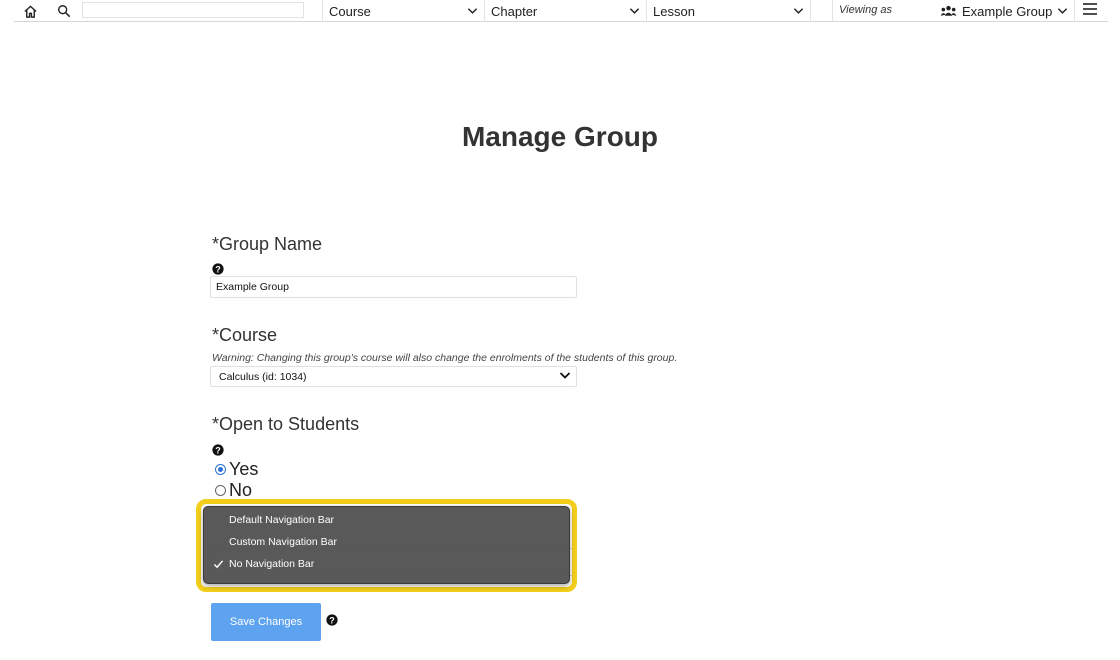 The height and width of the screenshot is (660, 1120). I want to click on dropdown-option-no-navigation-bar: No Navigation Bar, so click(386, 564).